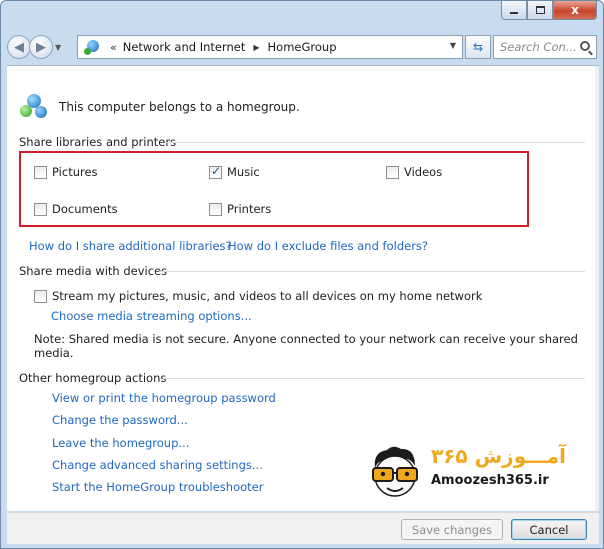  I want to click on media-note-line2: media., so click(54, 353).